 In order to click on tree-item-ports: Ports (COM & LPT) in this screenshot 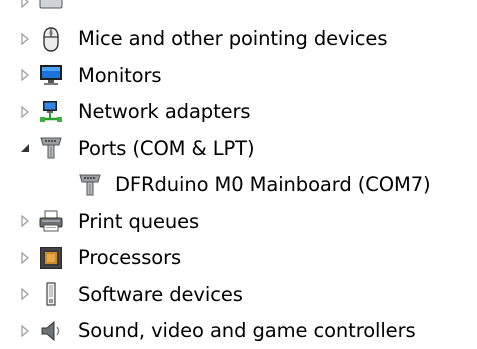, I will do `click(238, 148)`.